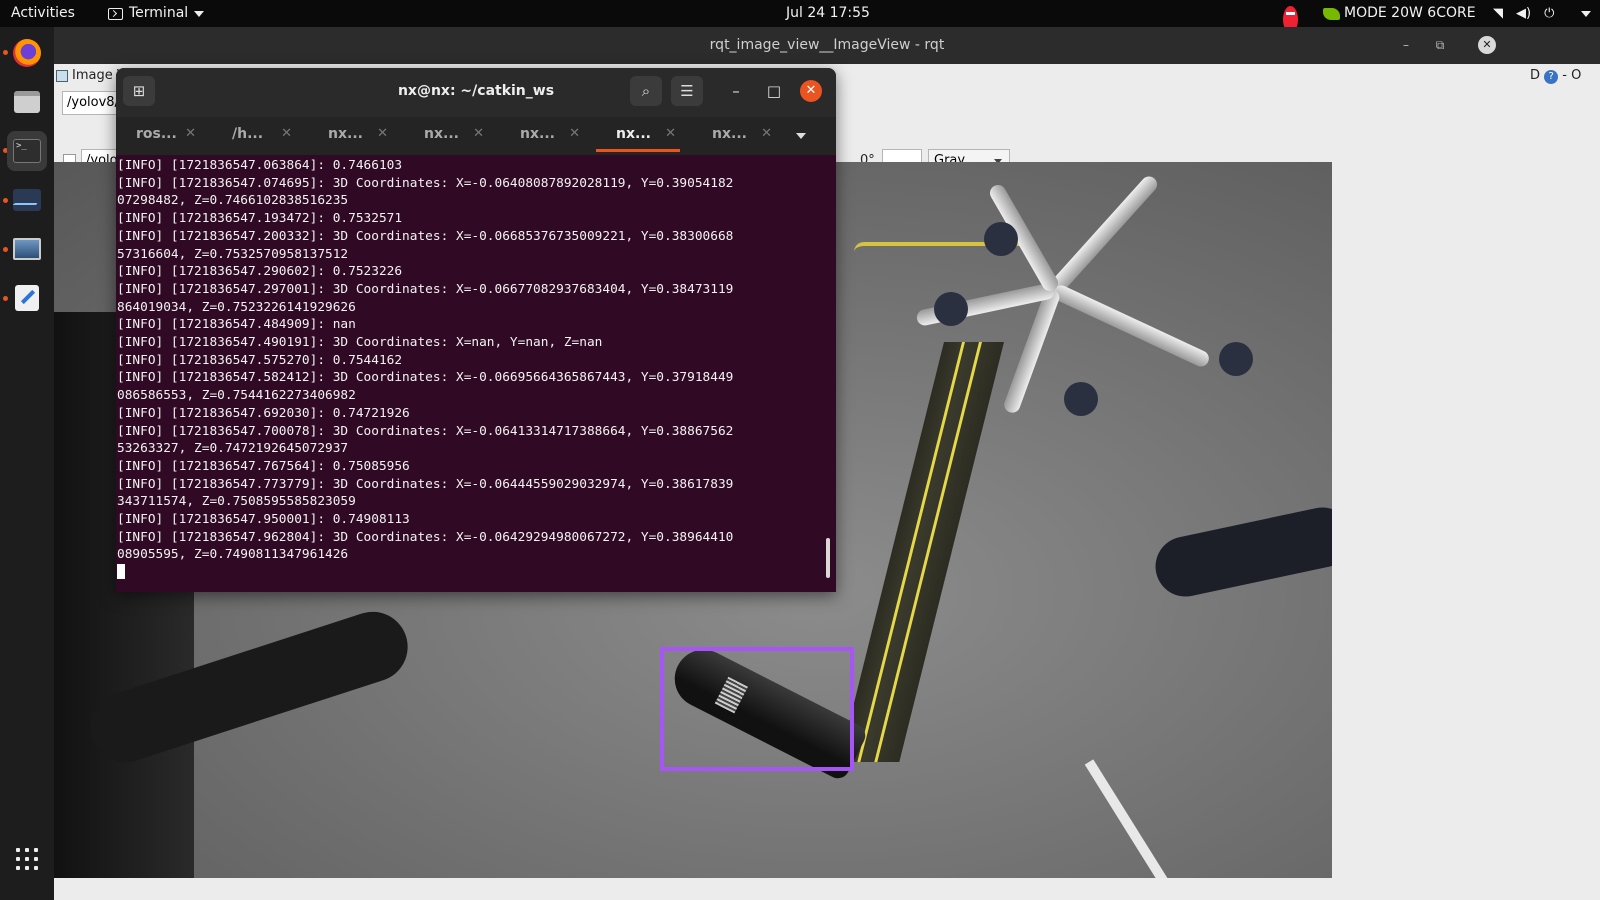  I want to click on cursor, so click(121, 572).